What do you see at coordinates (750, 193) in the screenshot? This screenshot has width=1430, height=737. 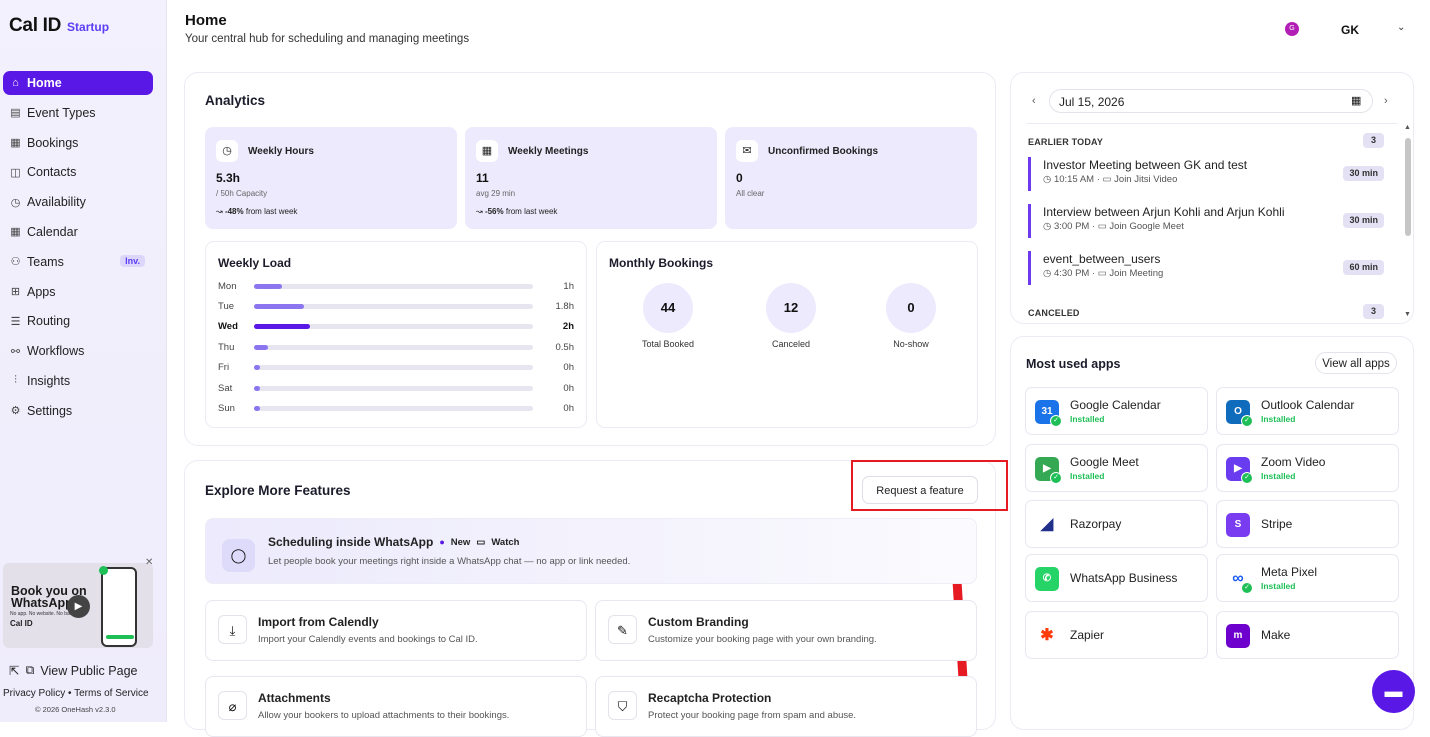 I see `stat-subtext: All clear` at bounding box center [750, 193].